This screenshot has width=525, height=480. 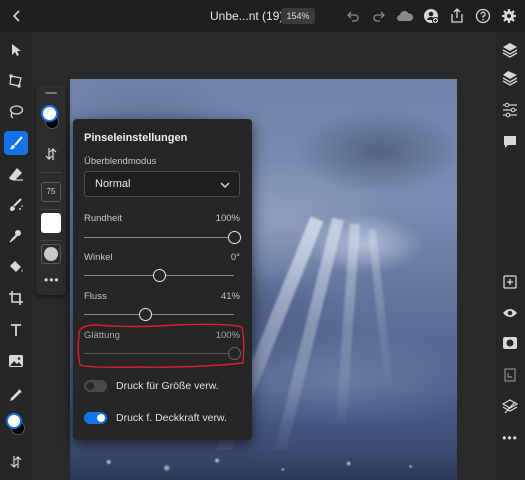 What do you see at coordinates (167, 386) in the screenshot?
I see `pressure-size-label: Druck für Größe verw.` at bounding box center [167, 386].